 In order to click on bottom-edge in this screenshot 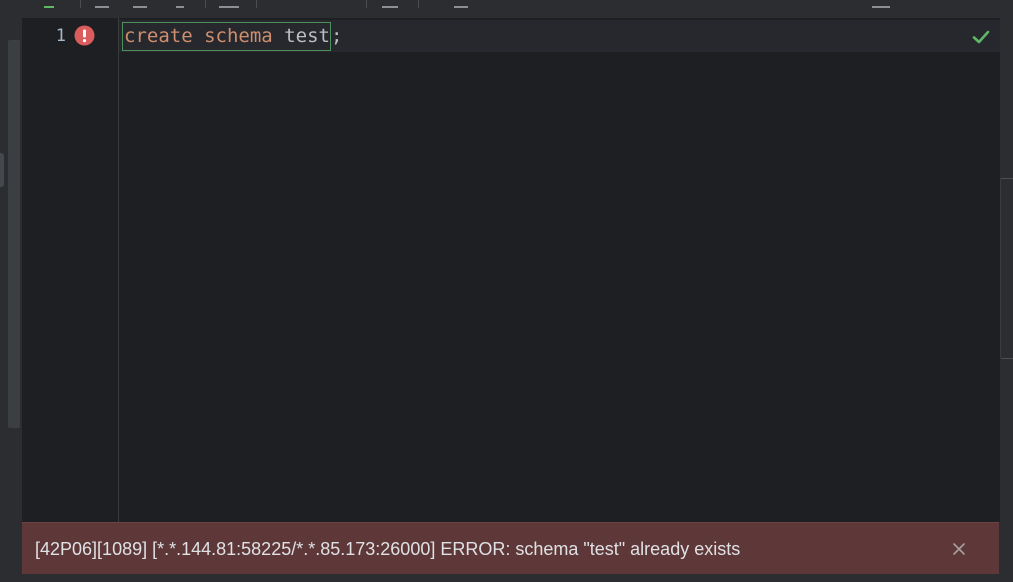, I will do `click(506, 578)`.